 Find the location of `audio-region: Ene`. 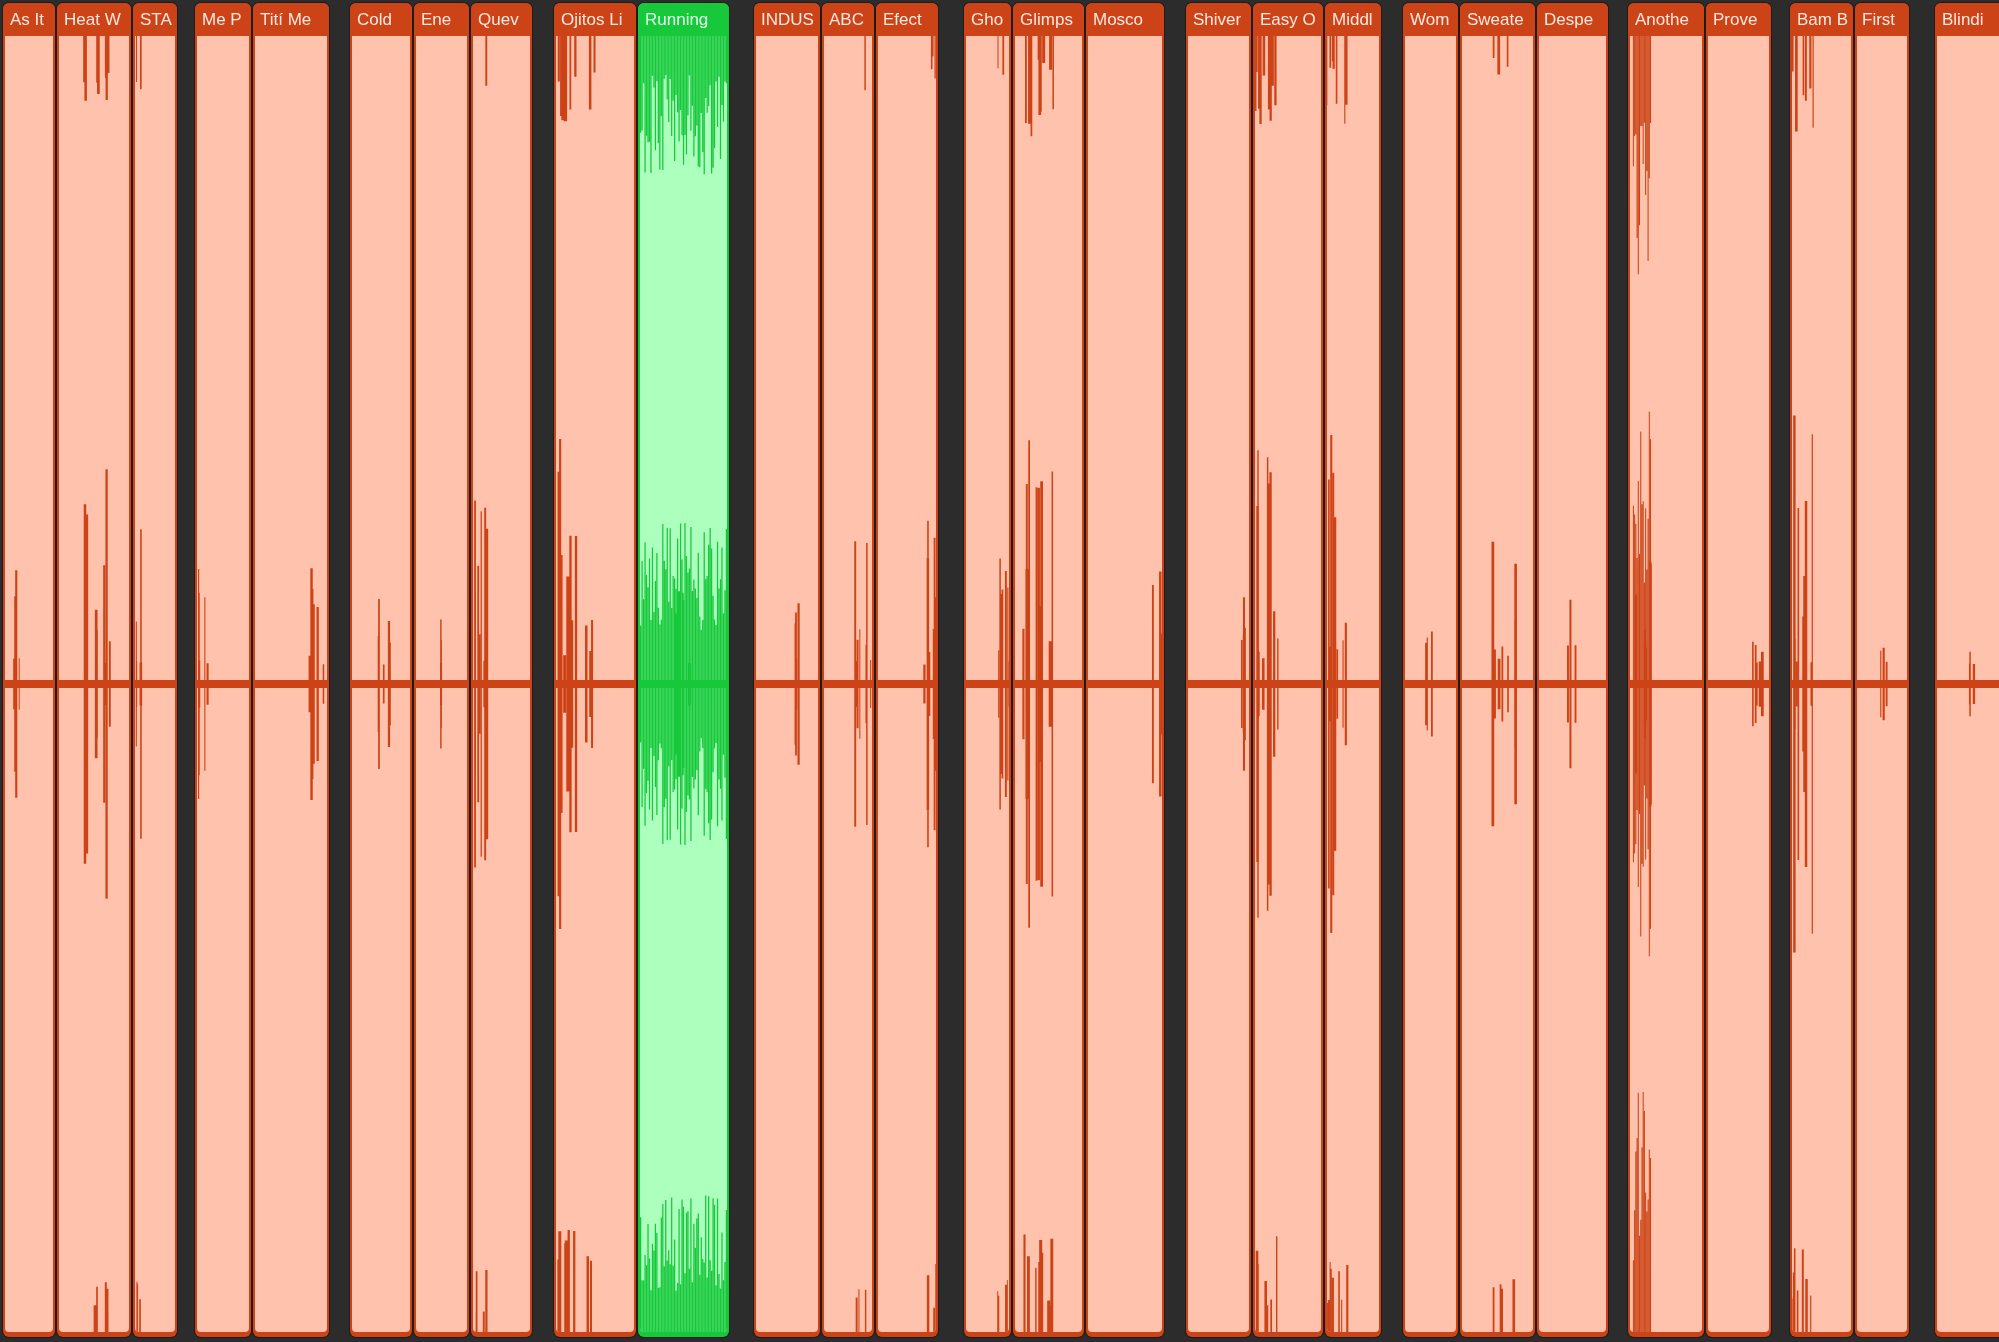

audio-region: Ene is located at coordinates (441, 670).